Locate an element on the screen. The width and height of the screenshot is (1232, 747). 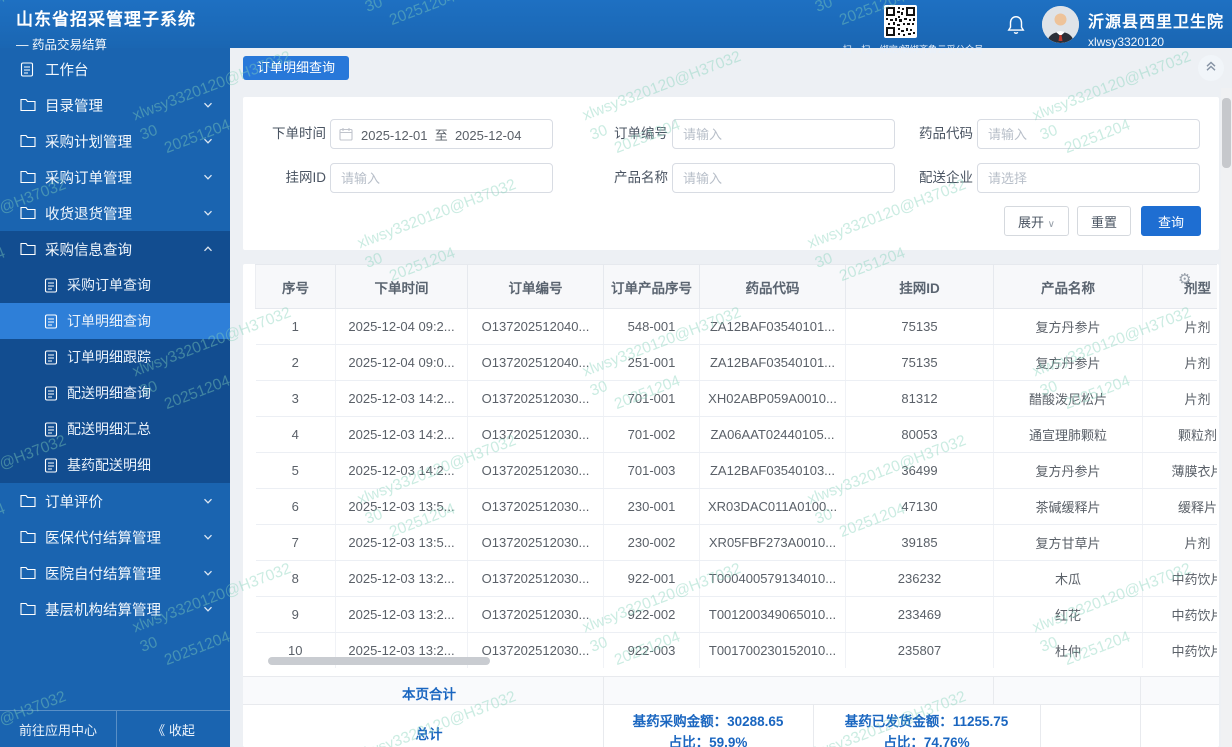
sidebar-item-purchase-order-mgmt: 采购订单管理 is located at coordinates (115, 177).